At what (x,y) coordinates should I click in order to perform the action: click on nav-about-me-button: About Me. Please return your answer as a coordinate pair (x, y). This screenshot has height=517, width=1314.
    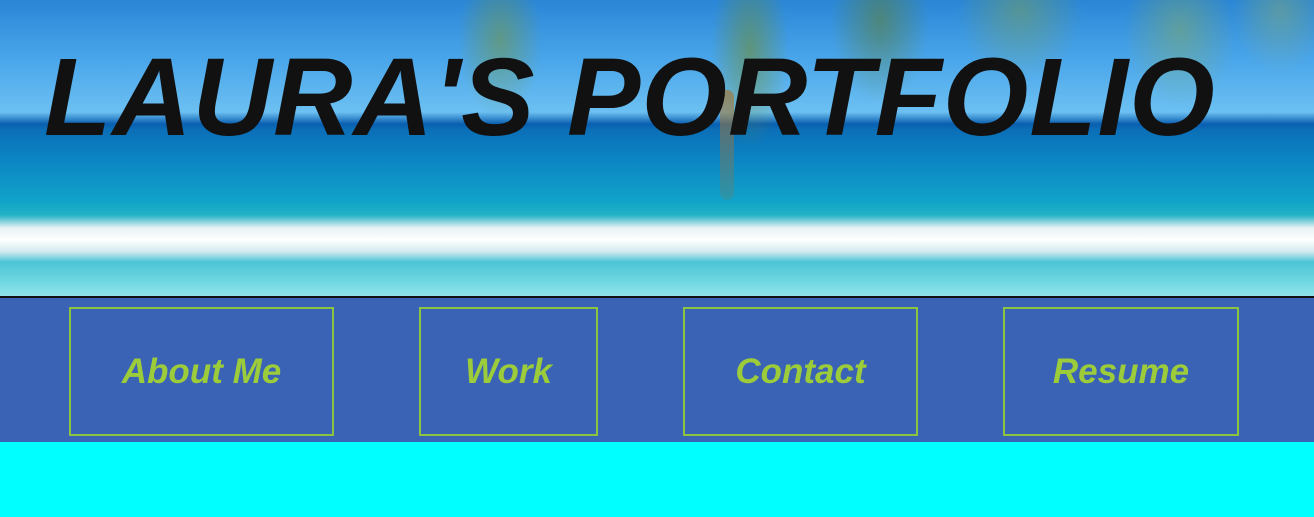
    Looking at the image, I should click on (201, 371).